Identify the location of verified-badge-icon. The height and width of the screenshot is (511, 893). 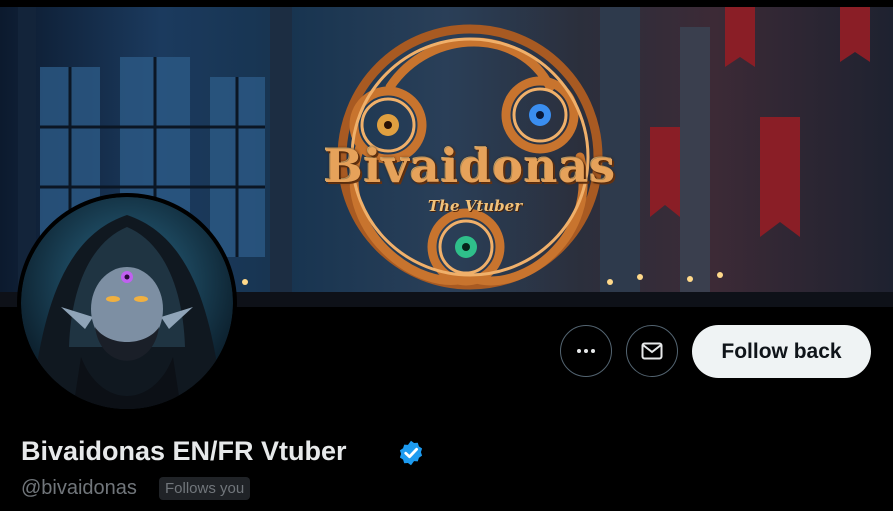
(411, 453).